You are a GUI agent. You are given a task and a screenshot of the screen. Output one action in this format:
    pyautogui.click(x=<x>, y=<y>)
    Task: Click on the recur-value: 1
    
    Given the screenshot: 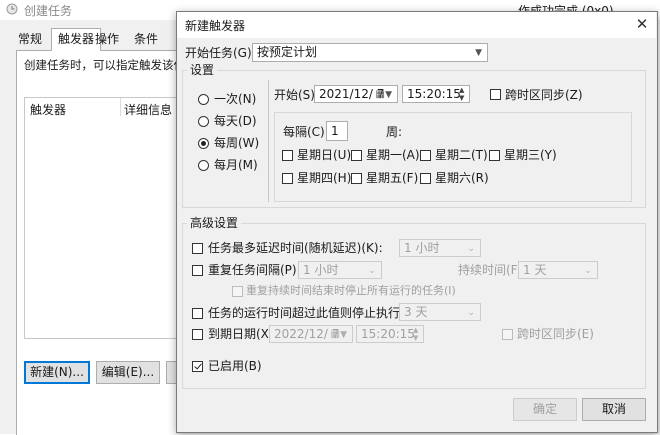 What is the action you would take?
    pyautogui.click(x=335, y=131)
    